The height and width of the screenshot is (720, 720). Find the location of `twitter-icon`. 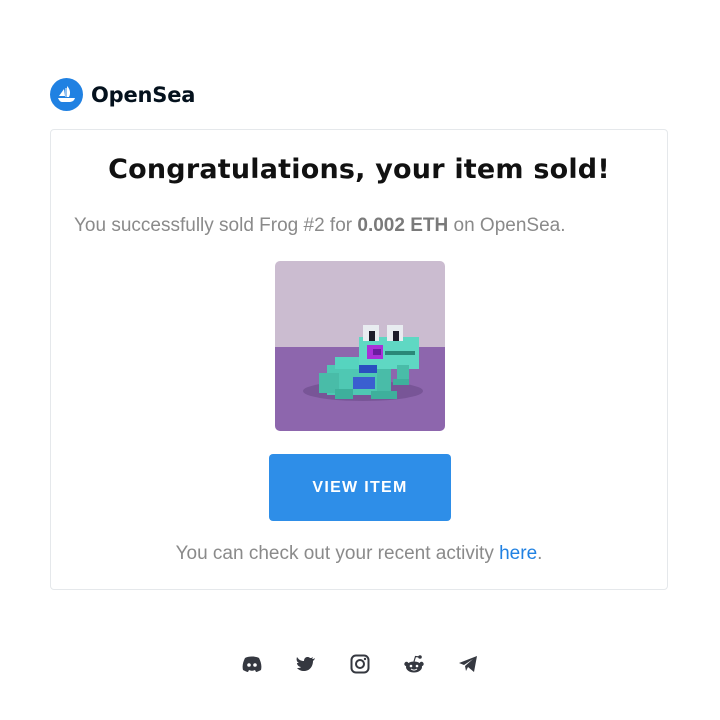

twitter-icon is located at coordinates (306, 664).